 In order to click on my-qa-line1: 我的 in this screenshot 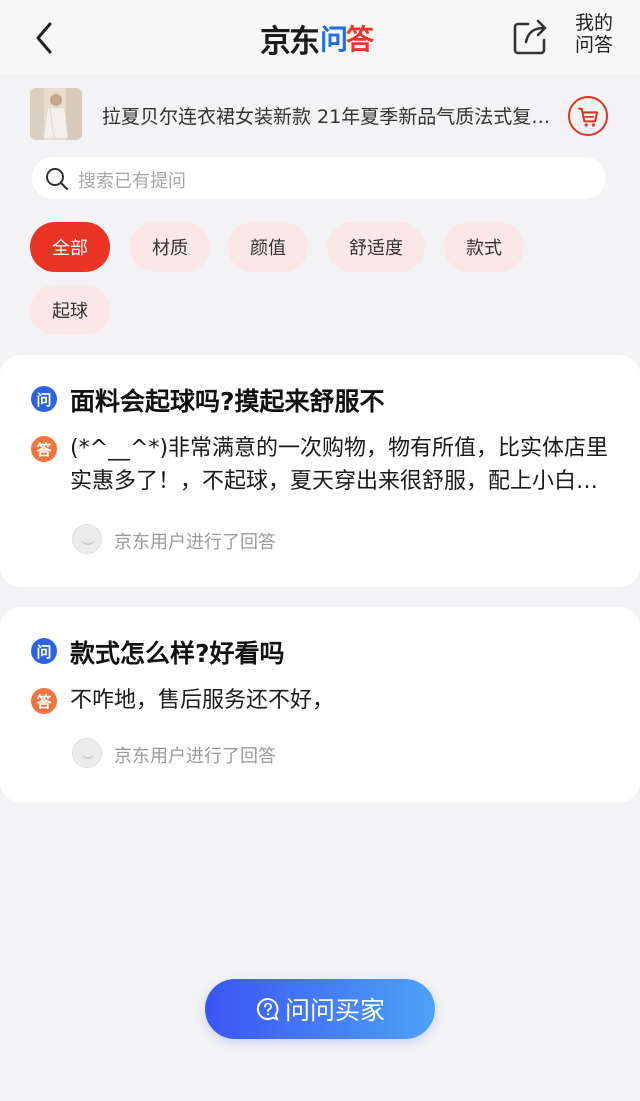, I will do `click(593, 23)`.